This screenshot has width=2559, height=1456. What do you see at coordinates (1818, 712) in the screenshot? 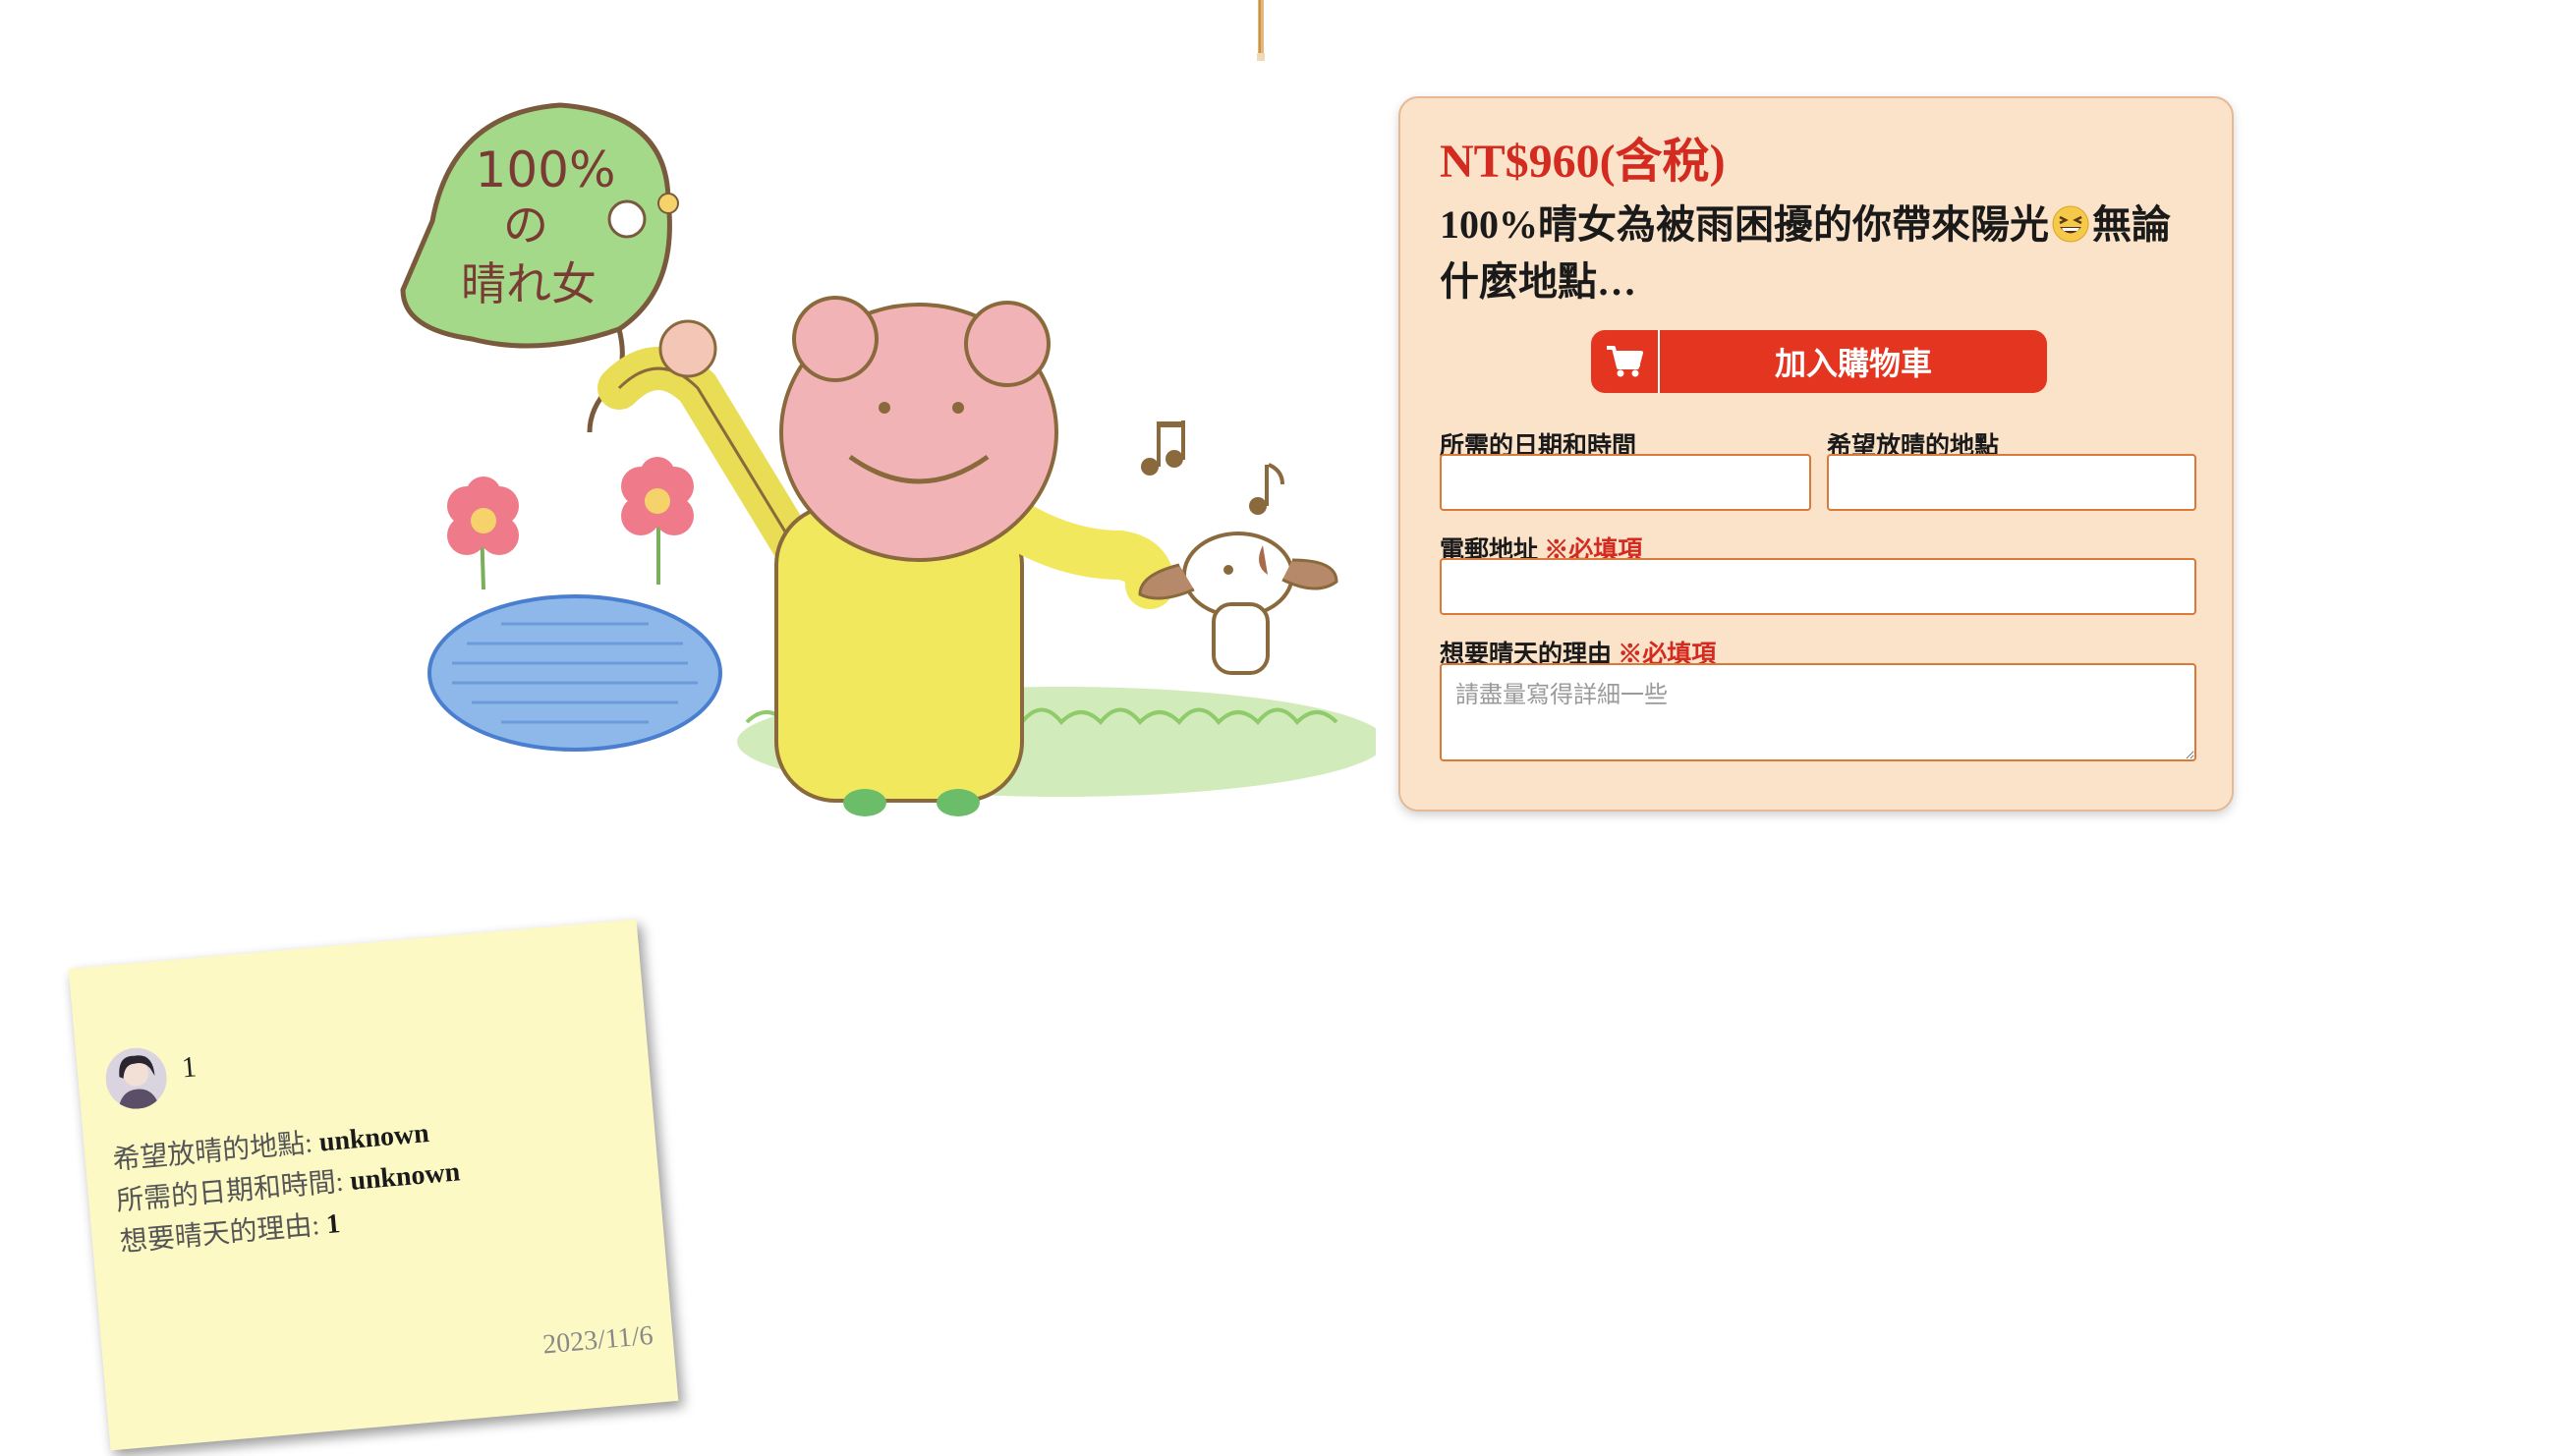
I see `reason-textarea` at bounding box center [1818, 712].